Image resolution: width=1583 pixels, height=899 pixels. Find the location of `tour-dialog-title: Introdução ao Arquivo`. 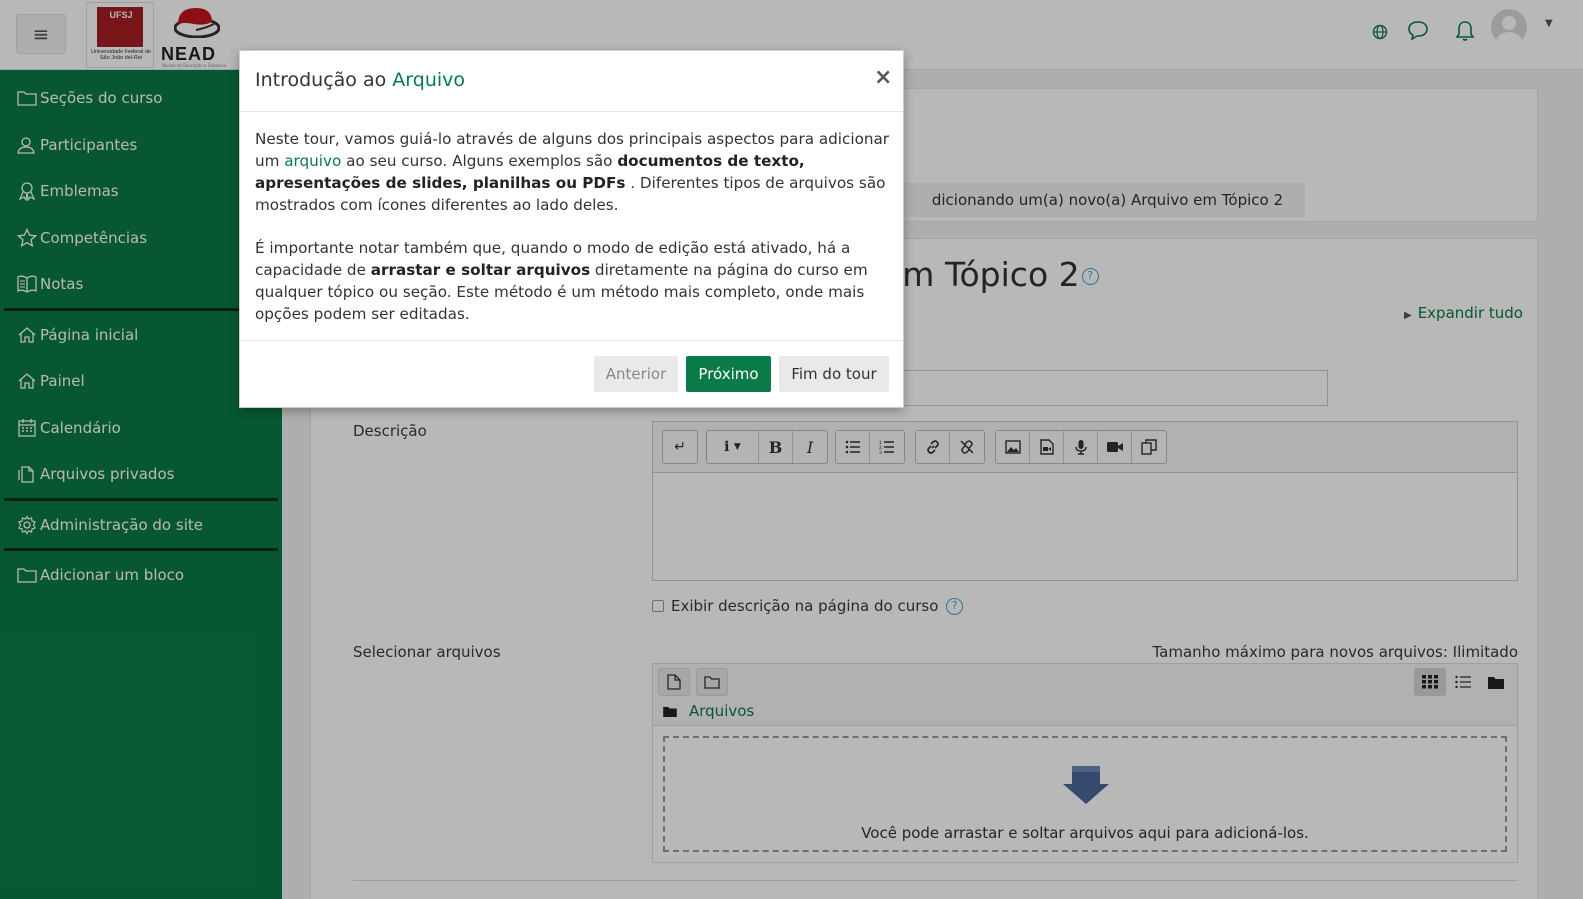

tour-dialog-title: Introdução ao Arquivo is located at coordinates (360, 80).